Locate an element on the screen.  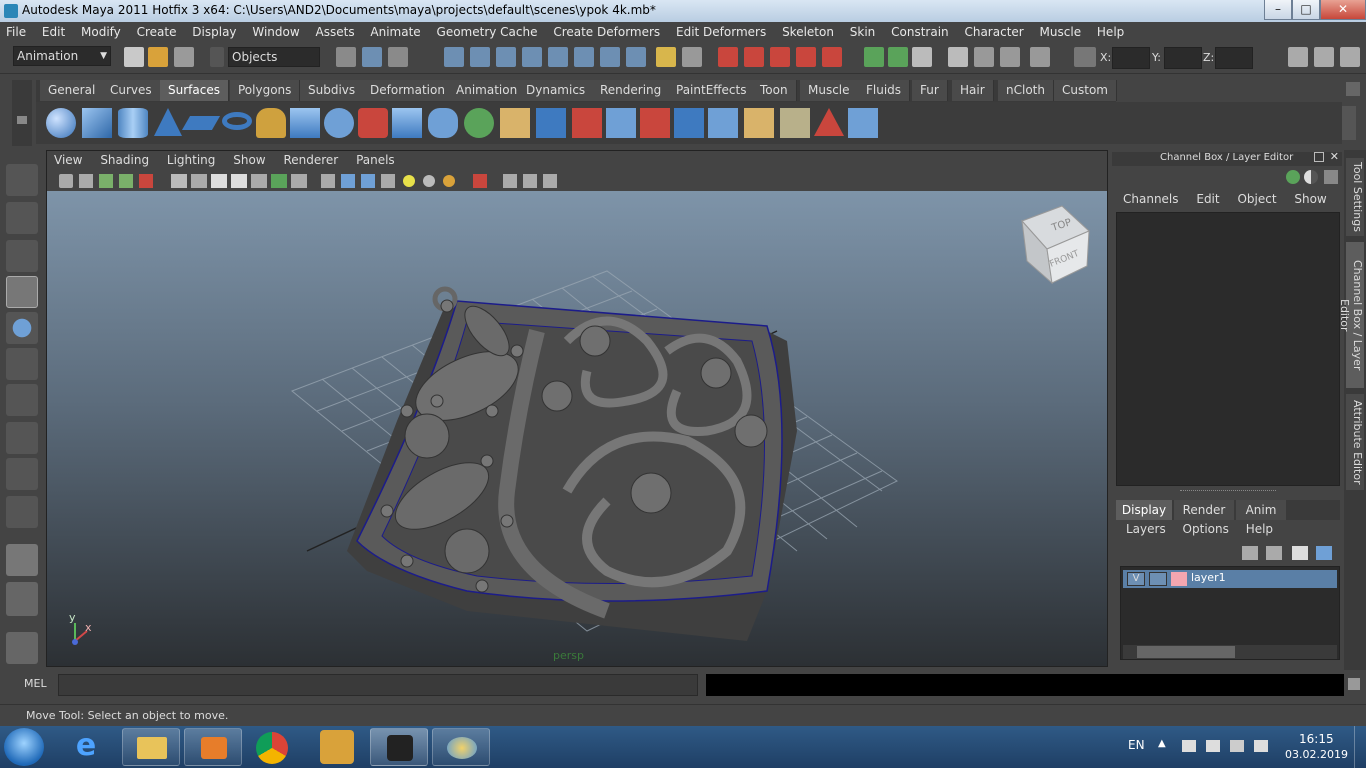
tab-tool-settings: Tool Settings is located at coordinates (1355, 197).